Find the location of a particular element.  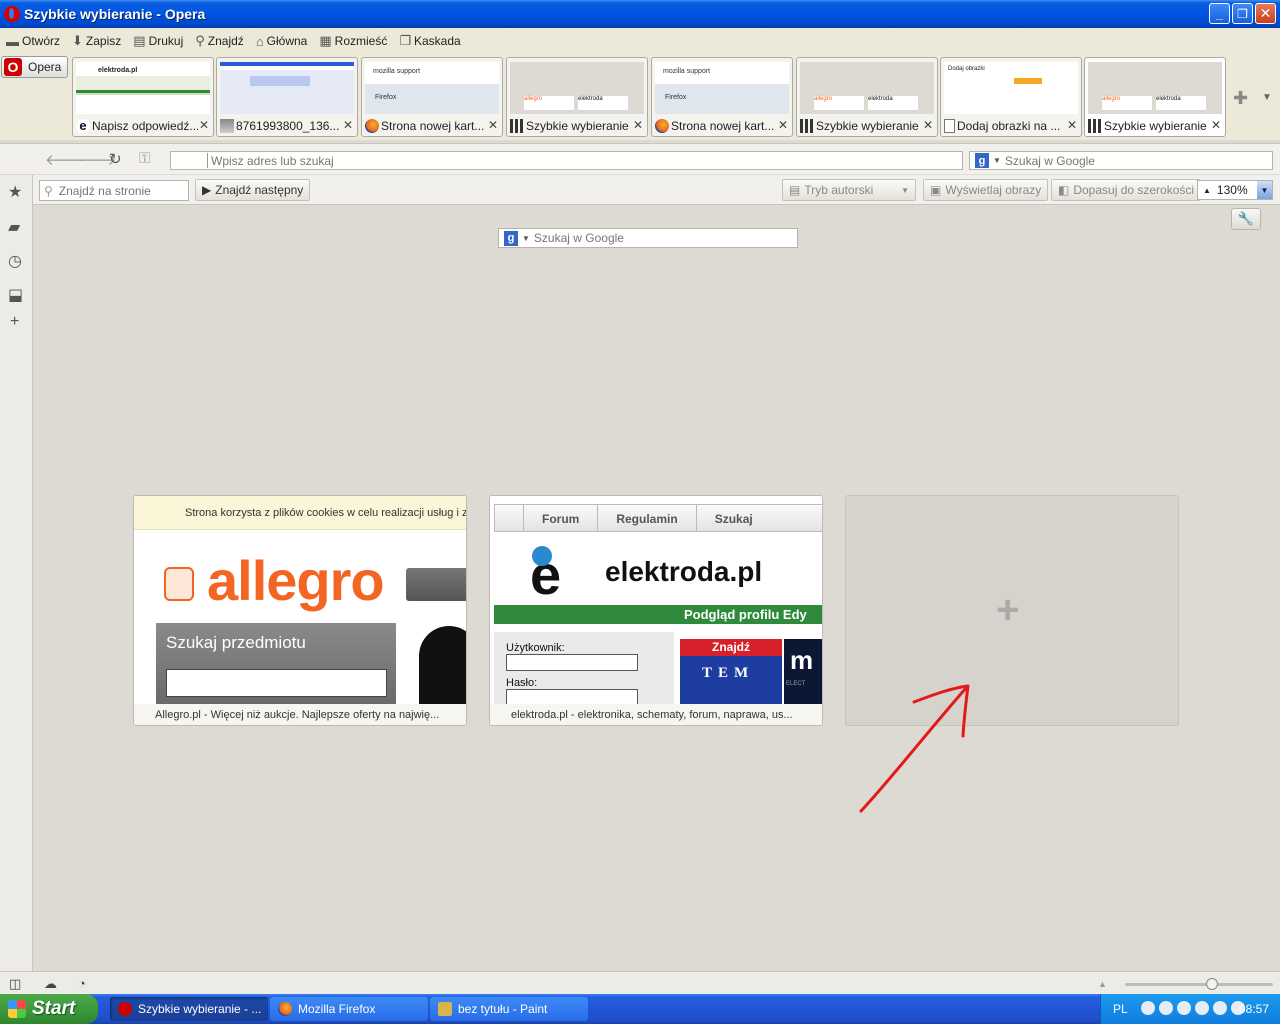

tab-thumbnail is located at coordinates (287, 88).